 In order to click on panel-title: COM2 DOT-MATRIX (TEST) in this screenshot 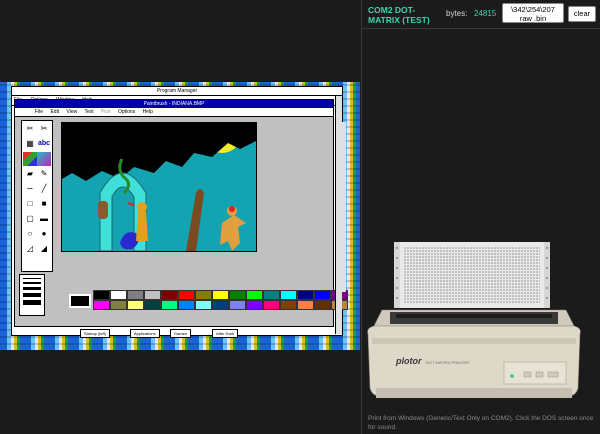, I will do `click(399, 15)`.